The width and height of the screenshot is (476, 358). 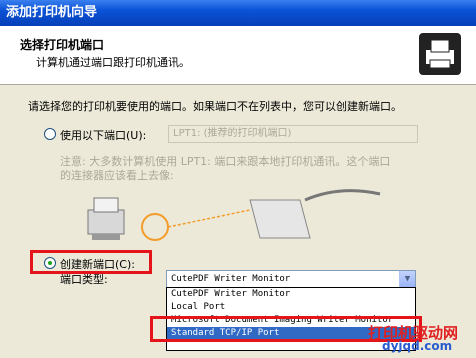 I want to click on port-option: Local Port, so click(x=291, y=307).